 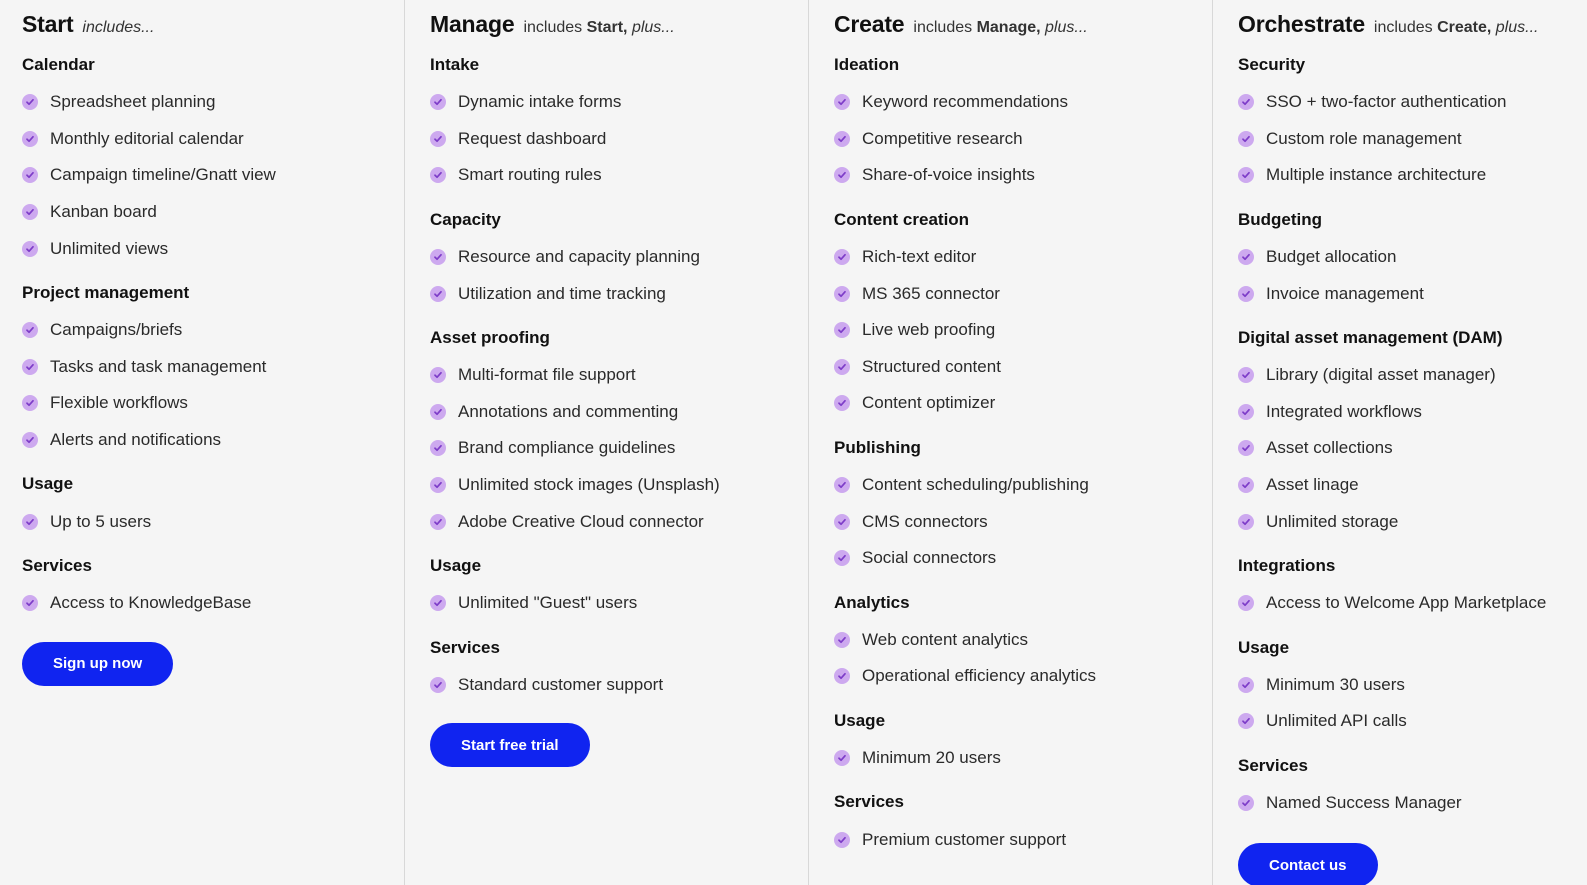 I want to click on feature-item: Integrated workflows, so click(x=1412, y=412).